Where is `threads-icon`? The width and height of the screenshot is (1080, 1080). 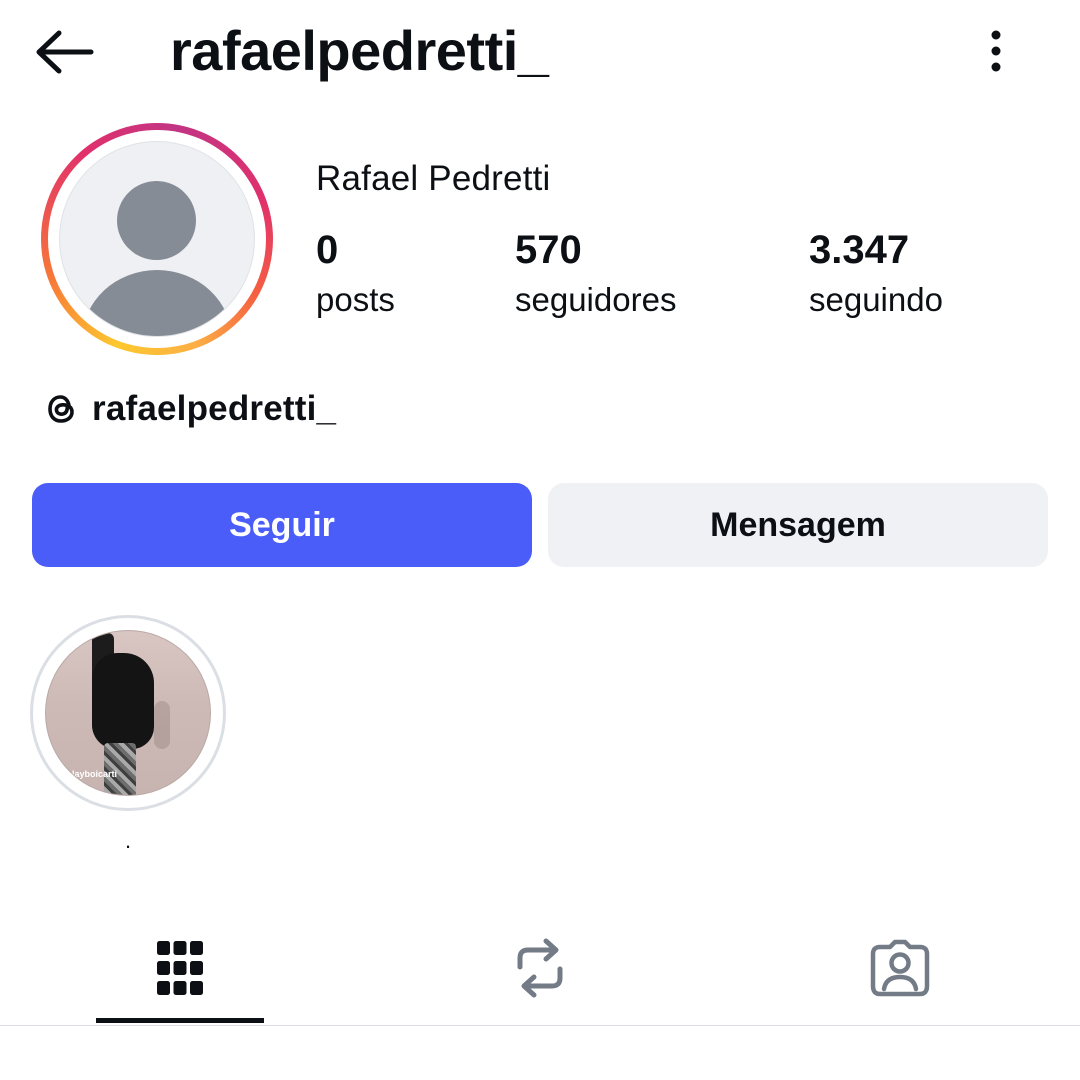 threads-icon is located at coordinates (62, 409).